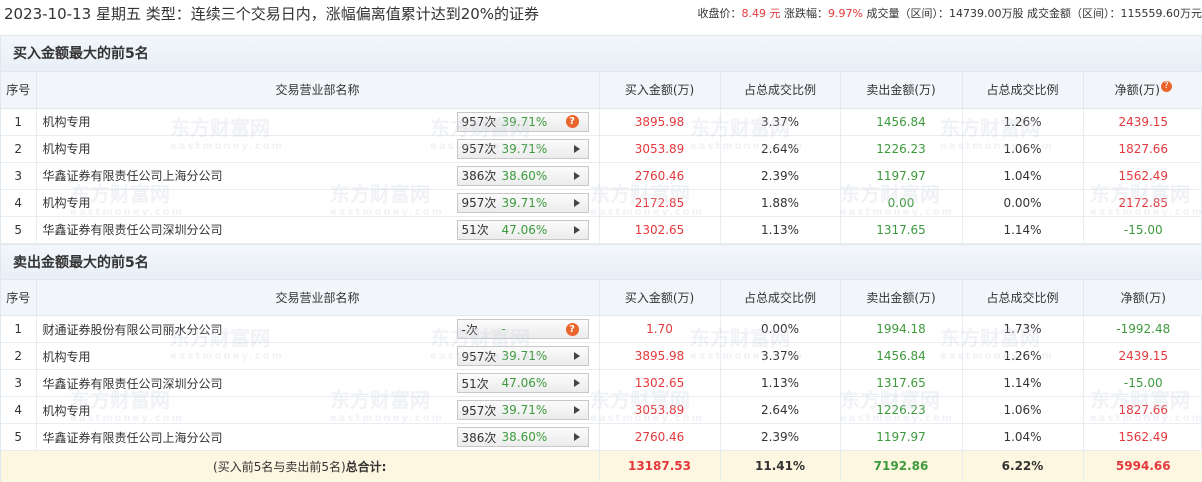 The image size is (1202, 482). What do you see at coordinates (1023, 297) in the screenshot?
I see `col-sell-ratio: 占总成交比例` at bounding box center [1023, 297].